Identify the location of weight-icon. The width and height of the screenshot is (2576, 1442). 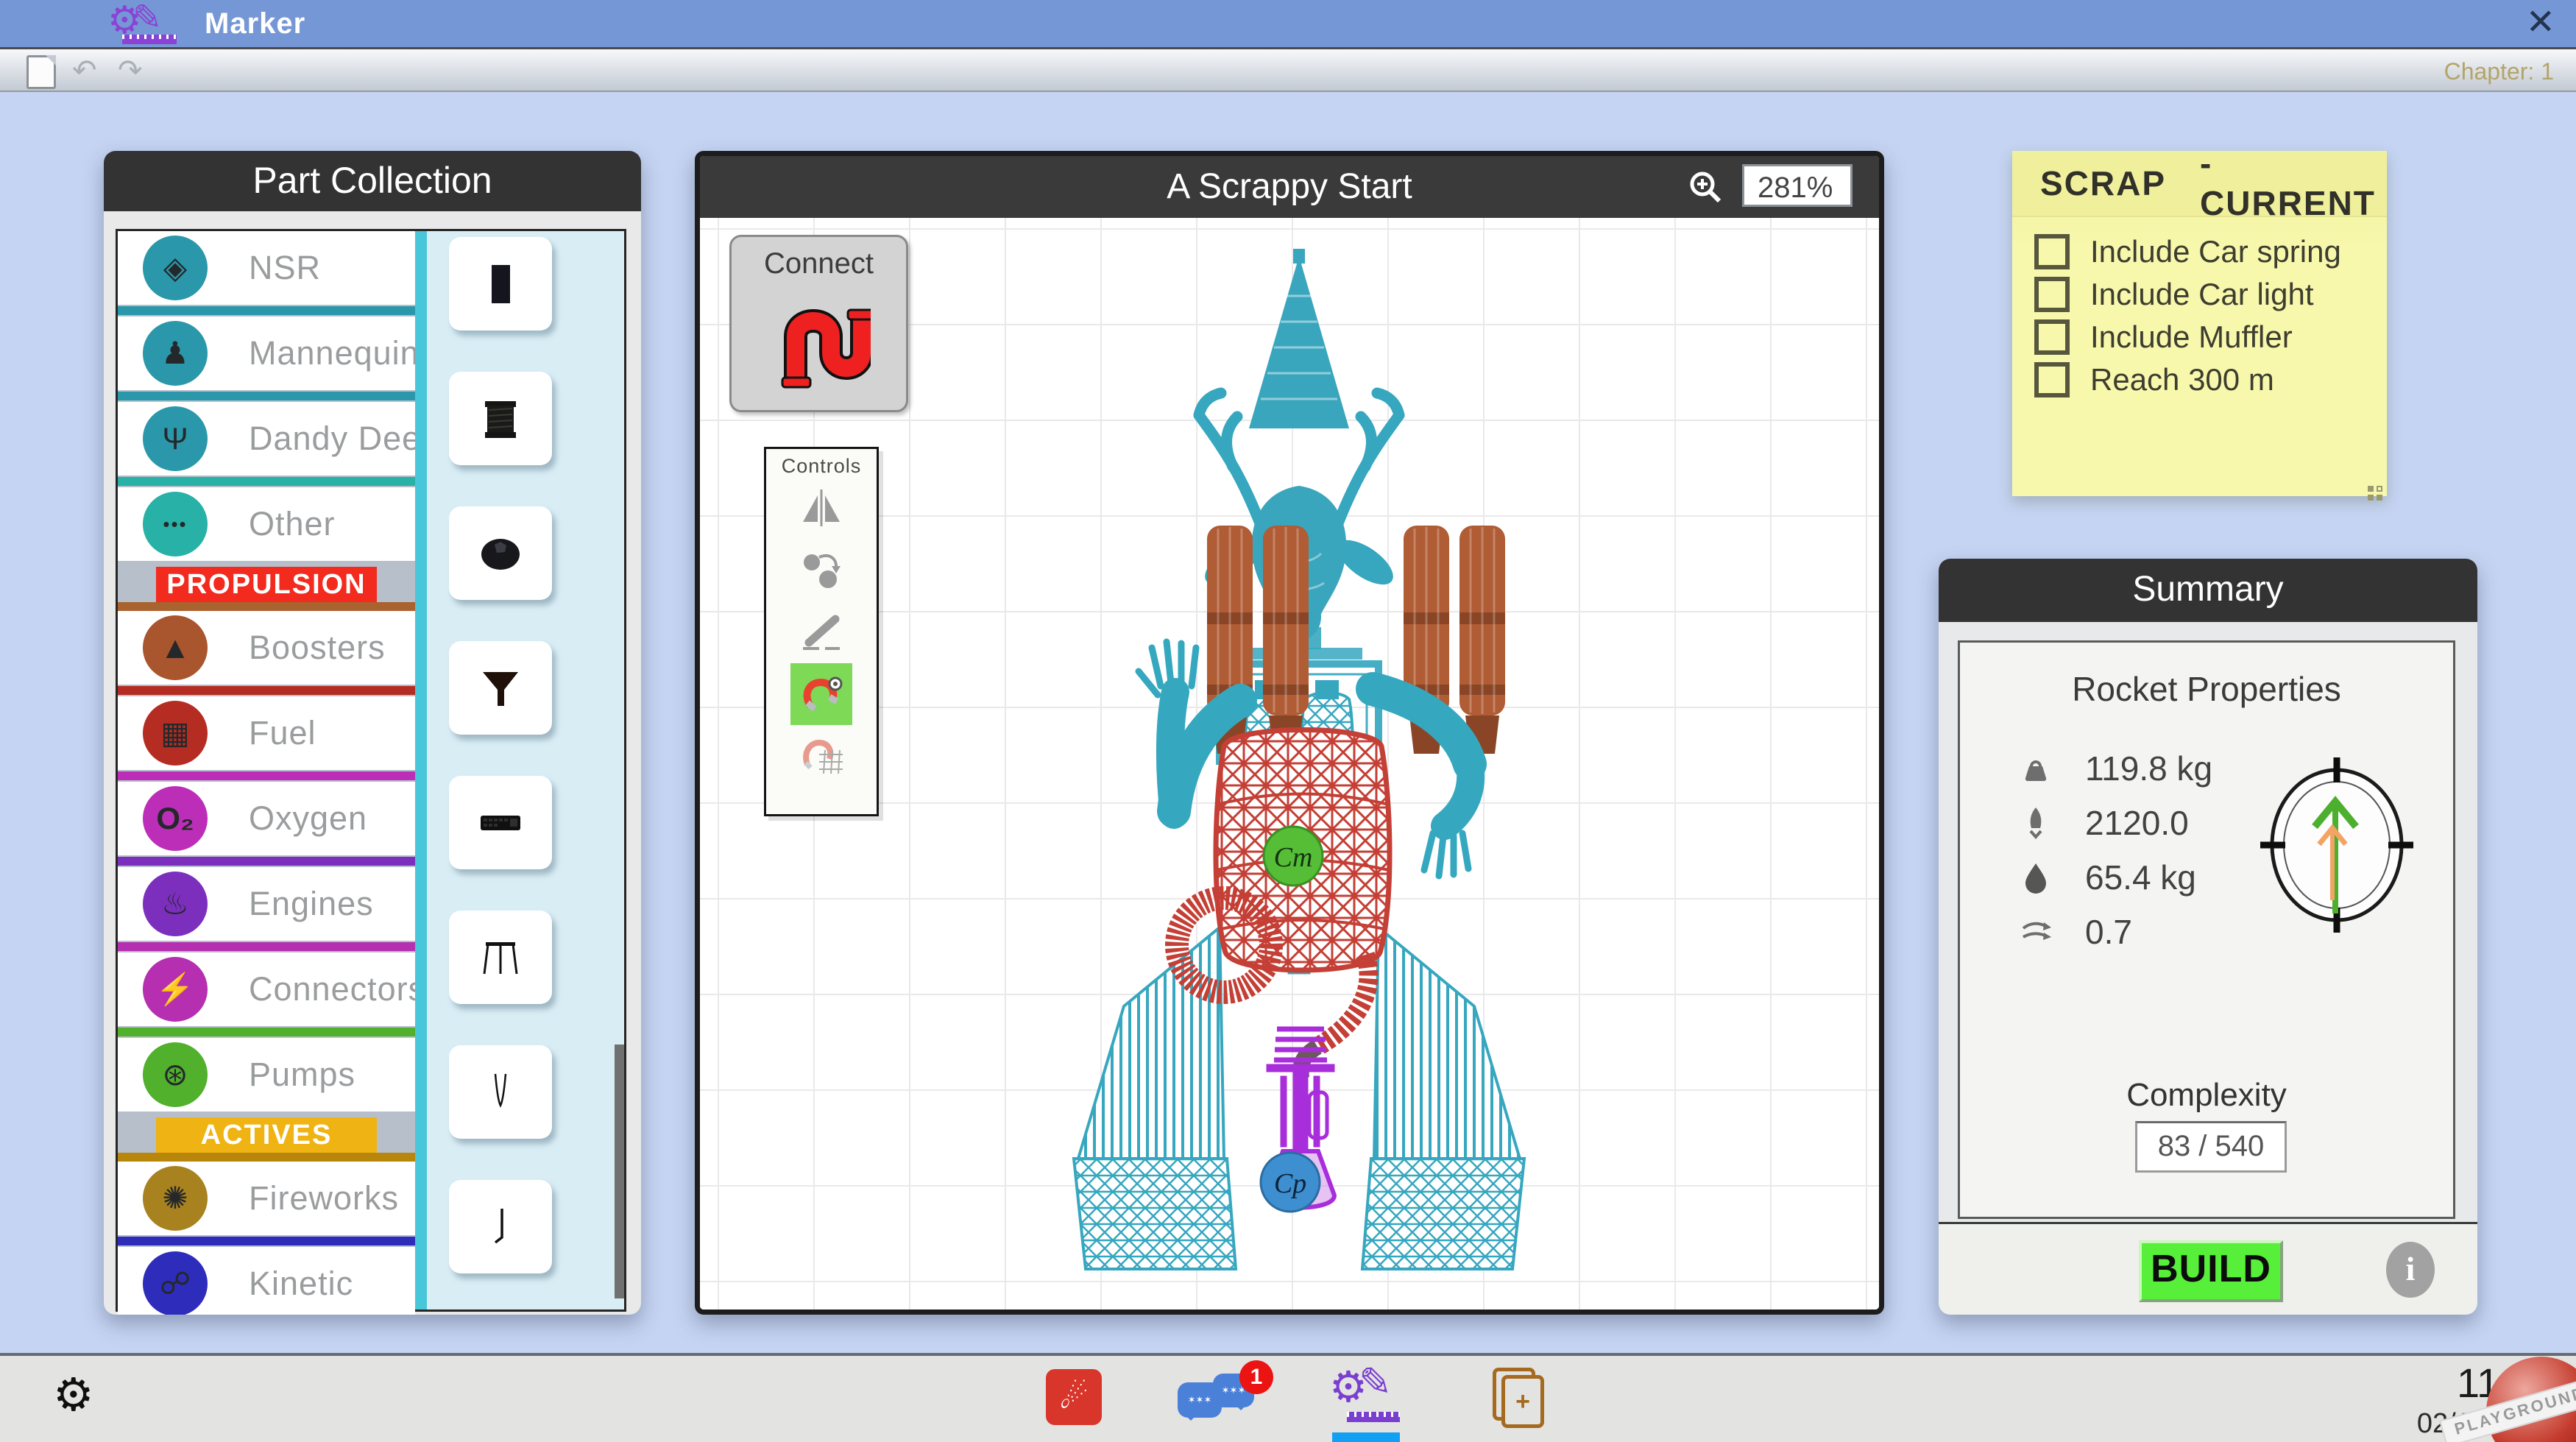
(2035, 769).